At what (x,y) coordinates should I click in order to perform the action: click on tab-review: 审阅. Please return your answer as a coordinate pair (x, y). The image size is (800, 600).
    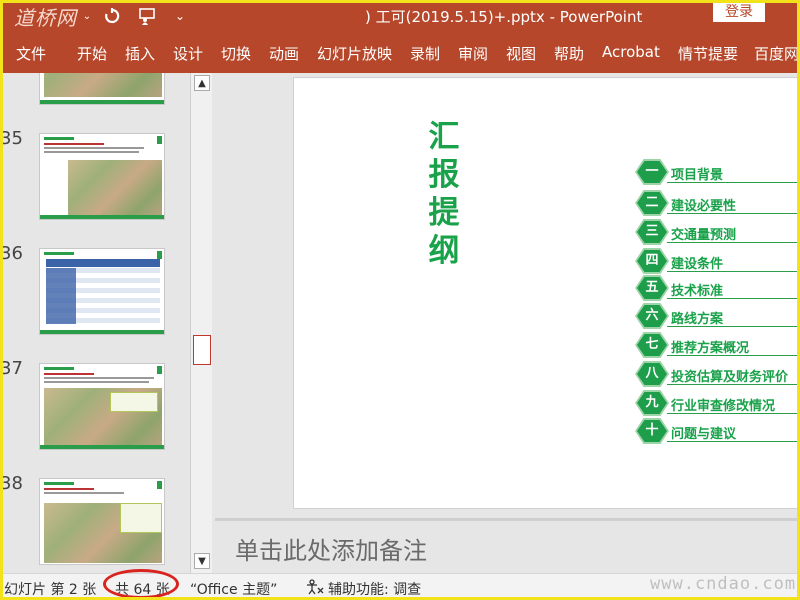
    Looking at the image, I should click on (473, 53).